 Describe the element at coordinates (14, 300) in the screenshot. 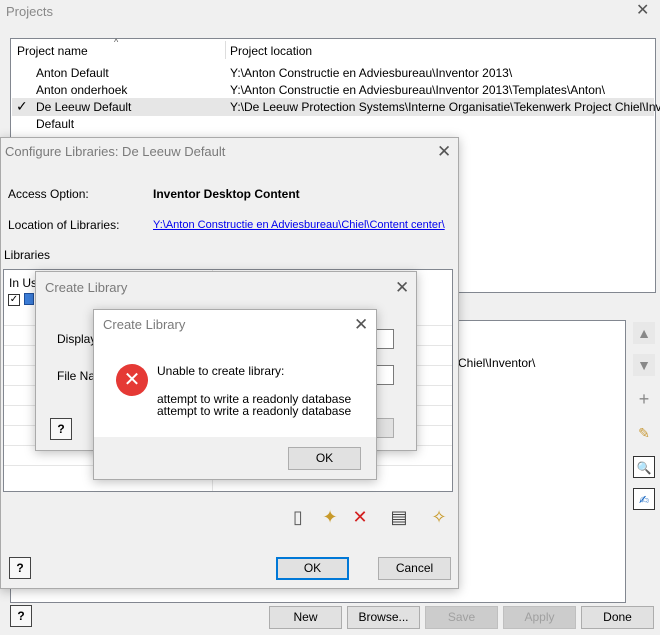

I see `in-use-checkbox: ✓` at that location.